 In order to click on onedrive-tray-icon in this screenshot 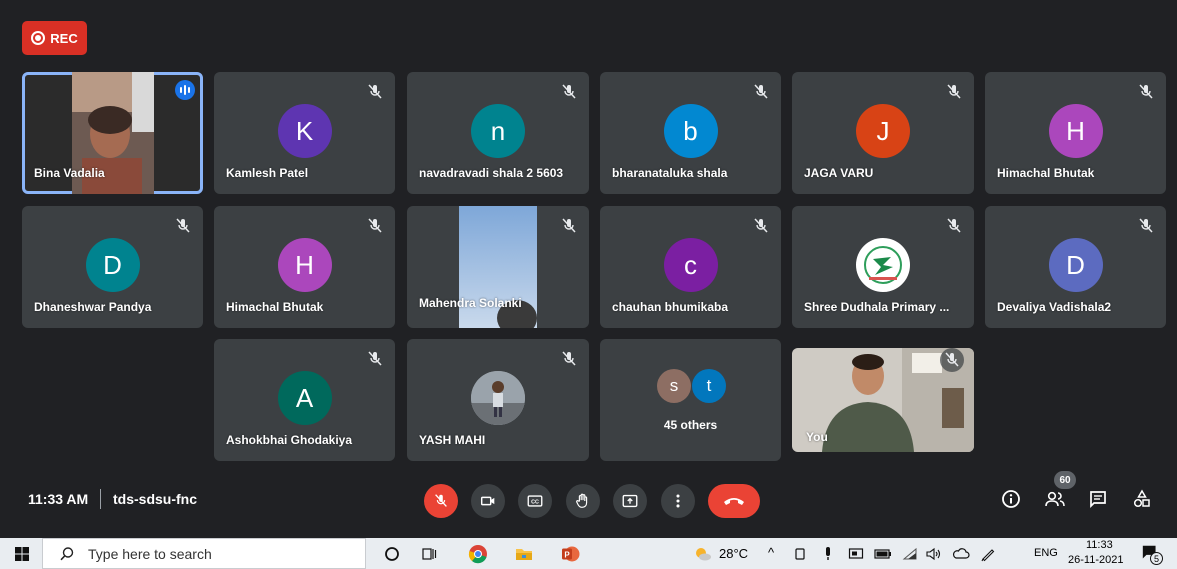, I will do `click(961, 554)`.